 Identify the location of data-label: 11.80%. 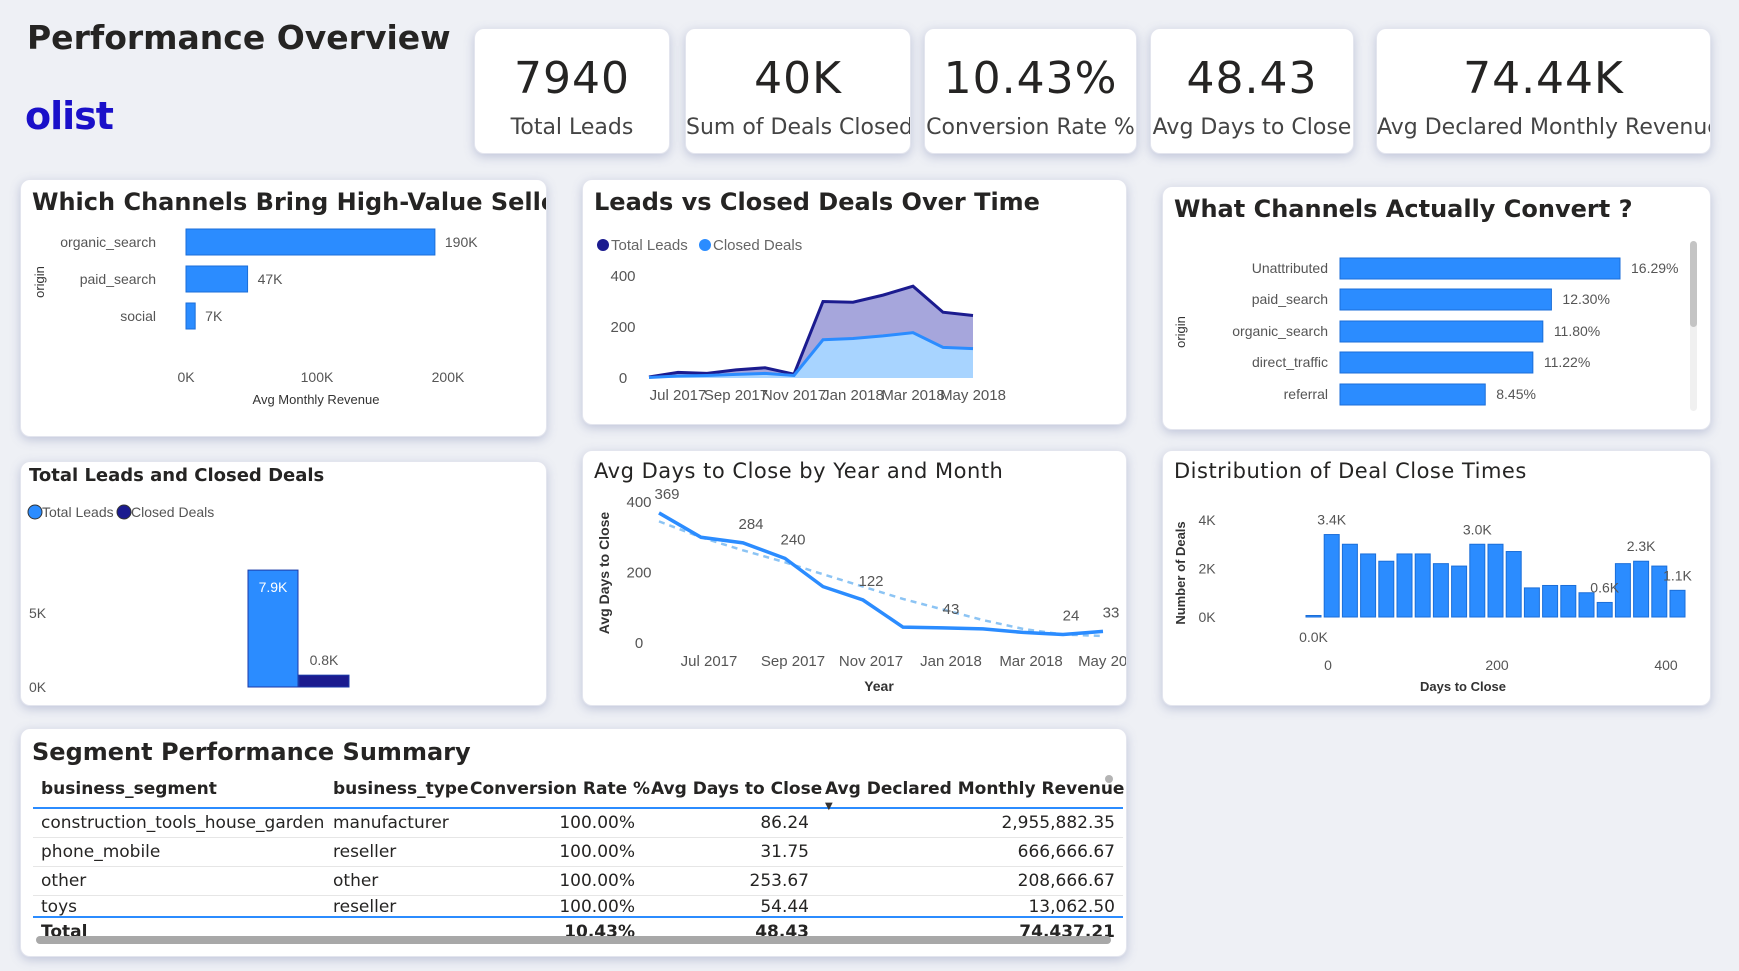
(1577, 331).